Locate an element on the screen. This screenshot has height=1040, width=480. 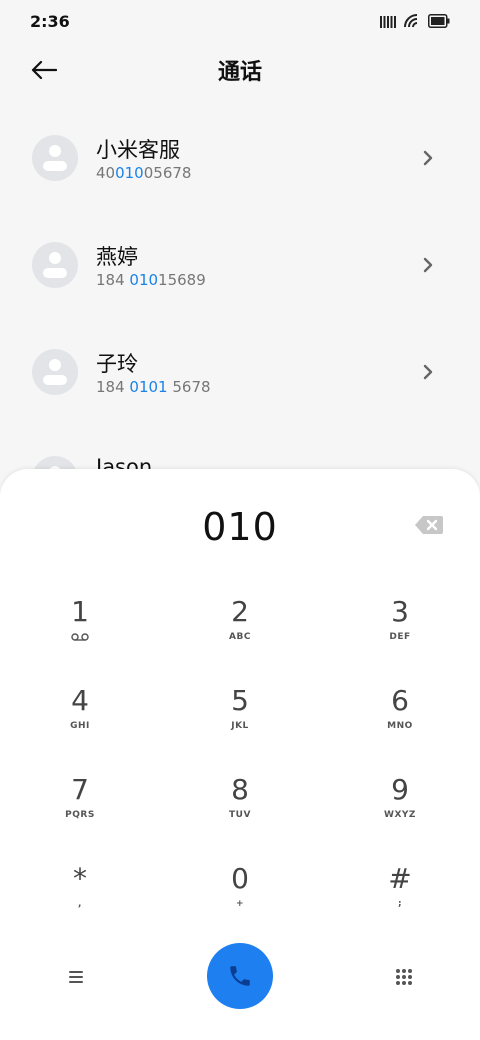
call-button is located at coordinates (240, 976).